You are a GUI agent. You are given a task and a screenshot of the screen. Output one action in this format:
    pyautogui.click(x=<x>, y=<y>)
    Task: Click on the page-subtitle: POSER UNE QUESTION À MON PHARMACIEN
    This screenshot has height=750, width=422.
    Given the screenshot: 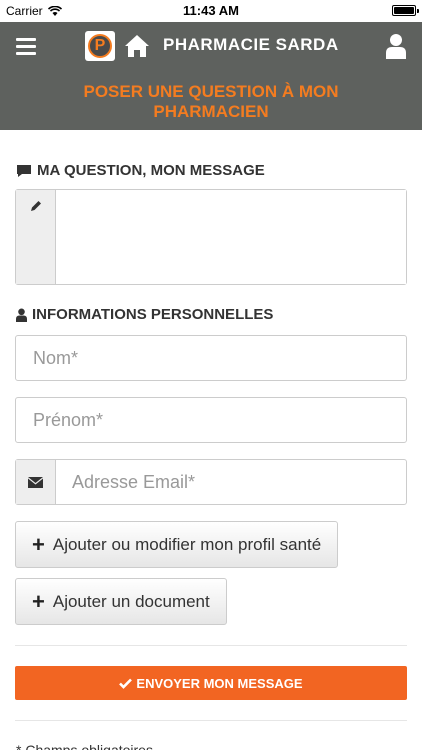 What is the action you would take?
    pyautogui.click(x=211, y=102)
    